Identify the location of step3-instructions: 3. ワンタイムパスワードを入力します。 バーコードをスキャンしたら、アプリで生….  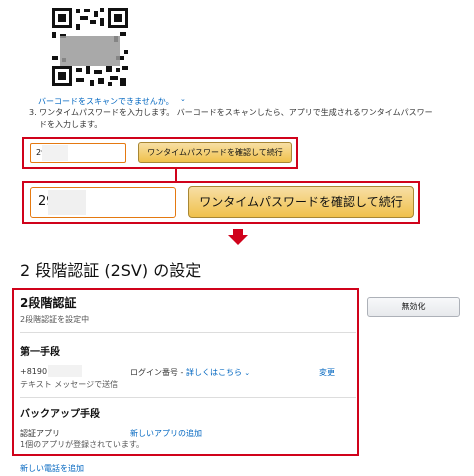
(231, 118).